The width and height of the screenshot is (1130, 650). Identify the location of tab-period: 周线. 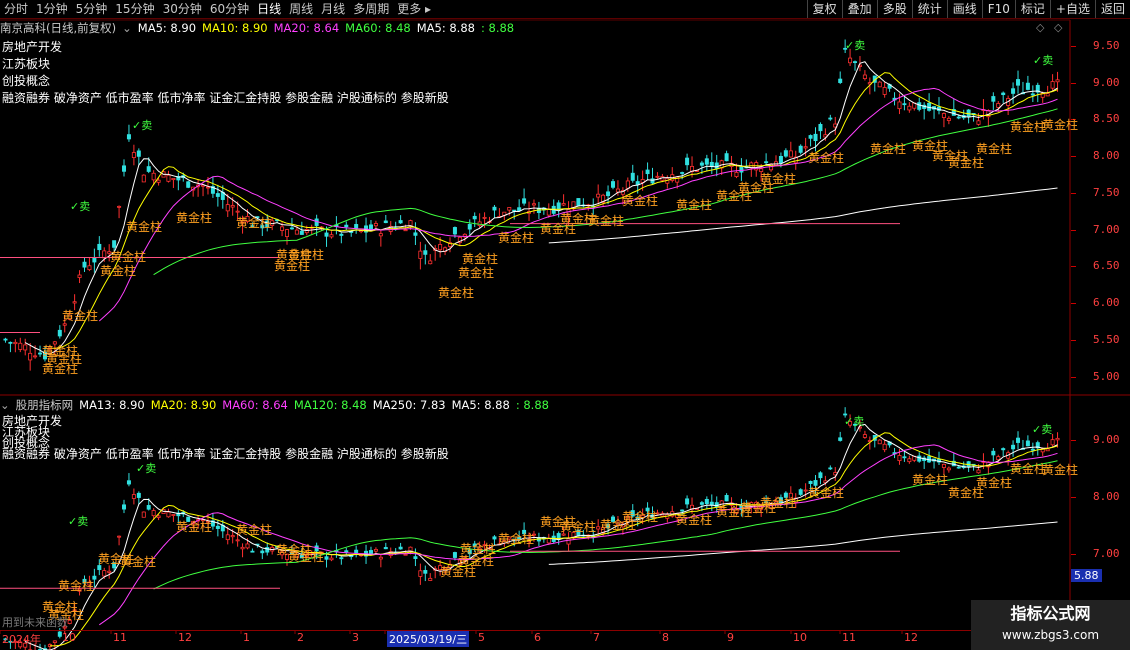
(301, 9).